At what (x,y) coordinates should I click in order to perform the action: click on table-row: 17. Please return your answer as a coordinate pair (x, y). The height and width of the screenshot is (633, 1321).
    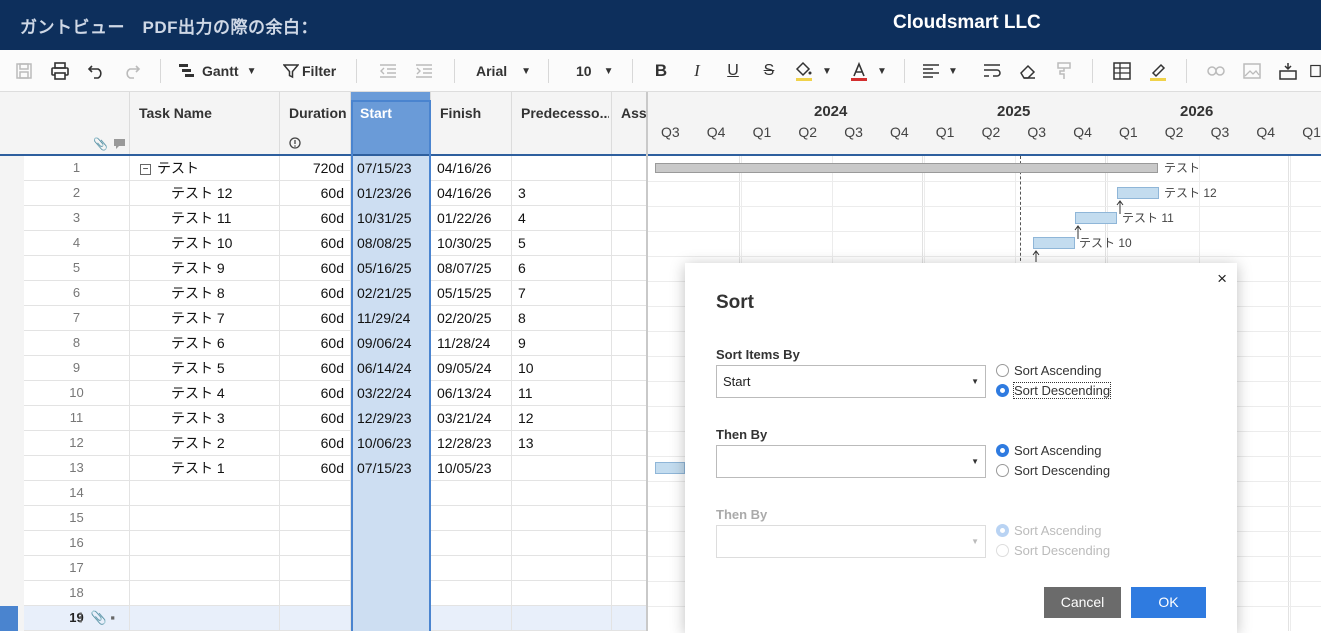
    Looking at the image, I should click on (335, 568).